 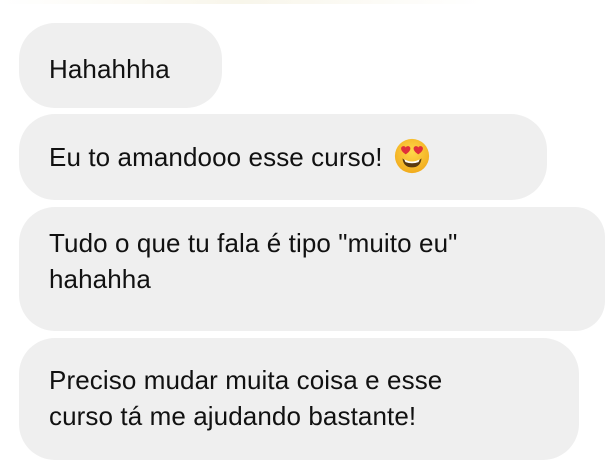 I want to click on message-text: Eu to amandooo esse curso!, so click(x=216, y=157).